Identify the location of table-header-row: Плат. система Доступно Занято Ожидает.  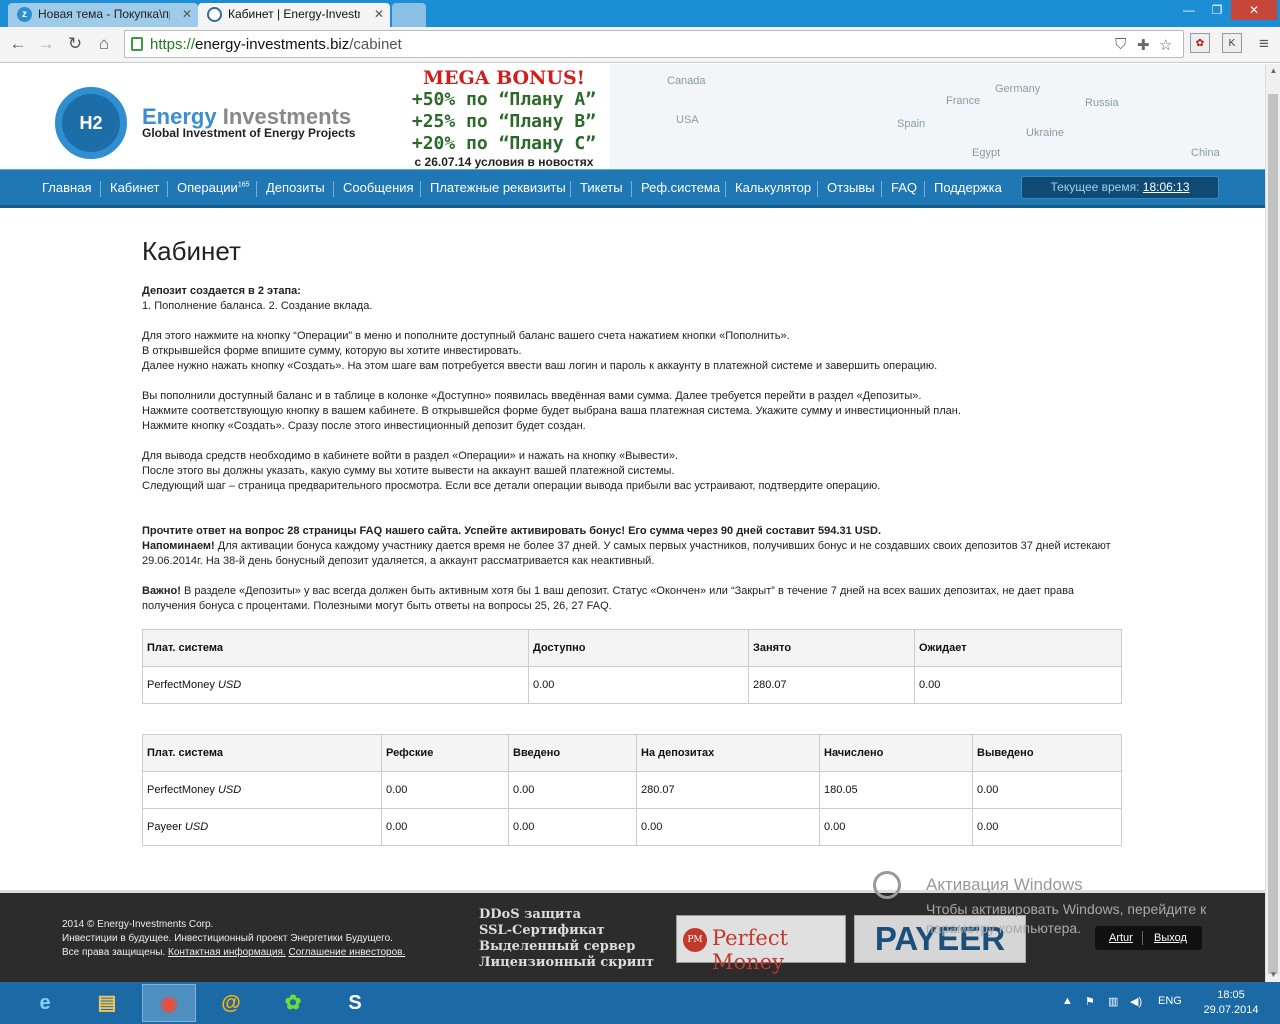
(632, 648).